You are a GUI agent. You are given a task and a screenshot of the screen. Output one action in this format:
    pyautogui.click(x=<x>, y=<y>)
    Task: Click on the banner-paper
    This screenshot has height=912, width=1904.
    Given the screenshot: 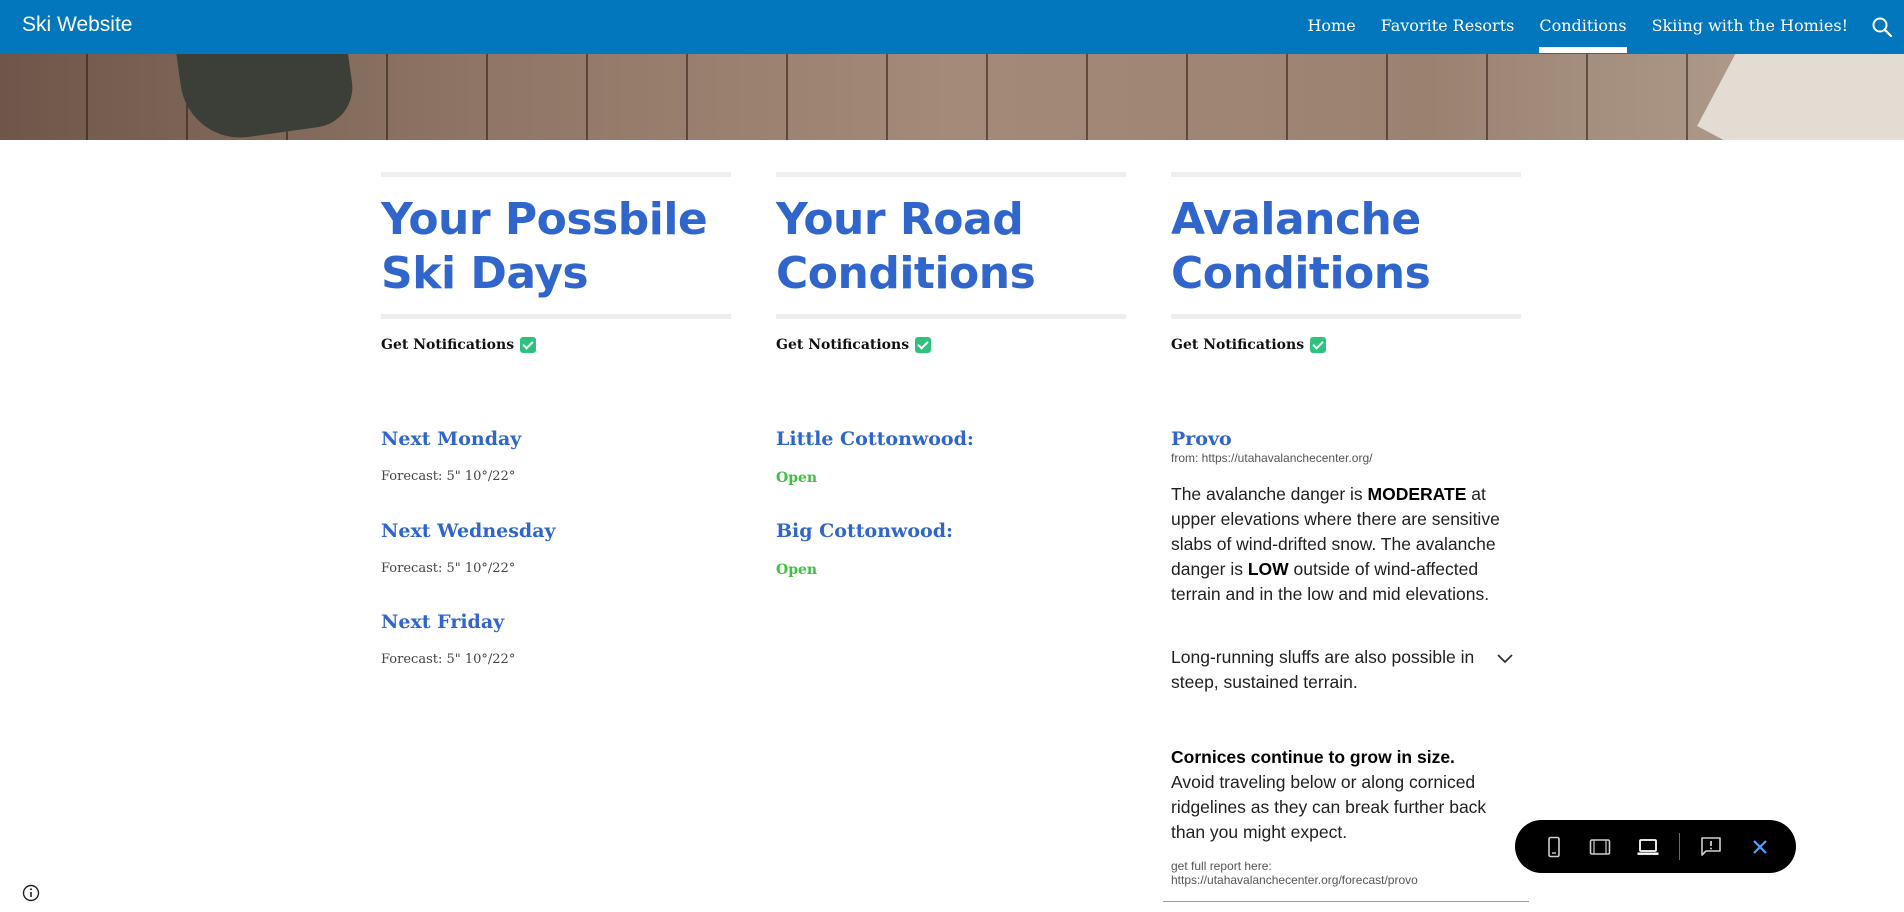 What is the action you would take?
    pyautogui.click(x=1800, y=97)
    